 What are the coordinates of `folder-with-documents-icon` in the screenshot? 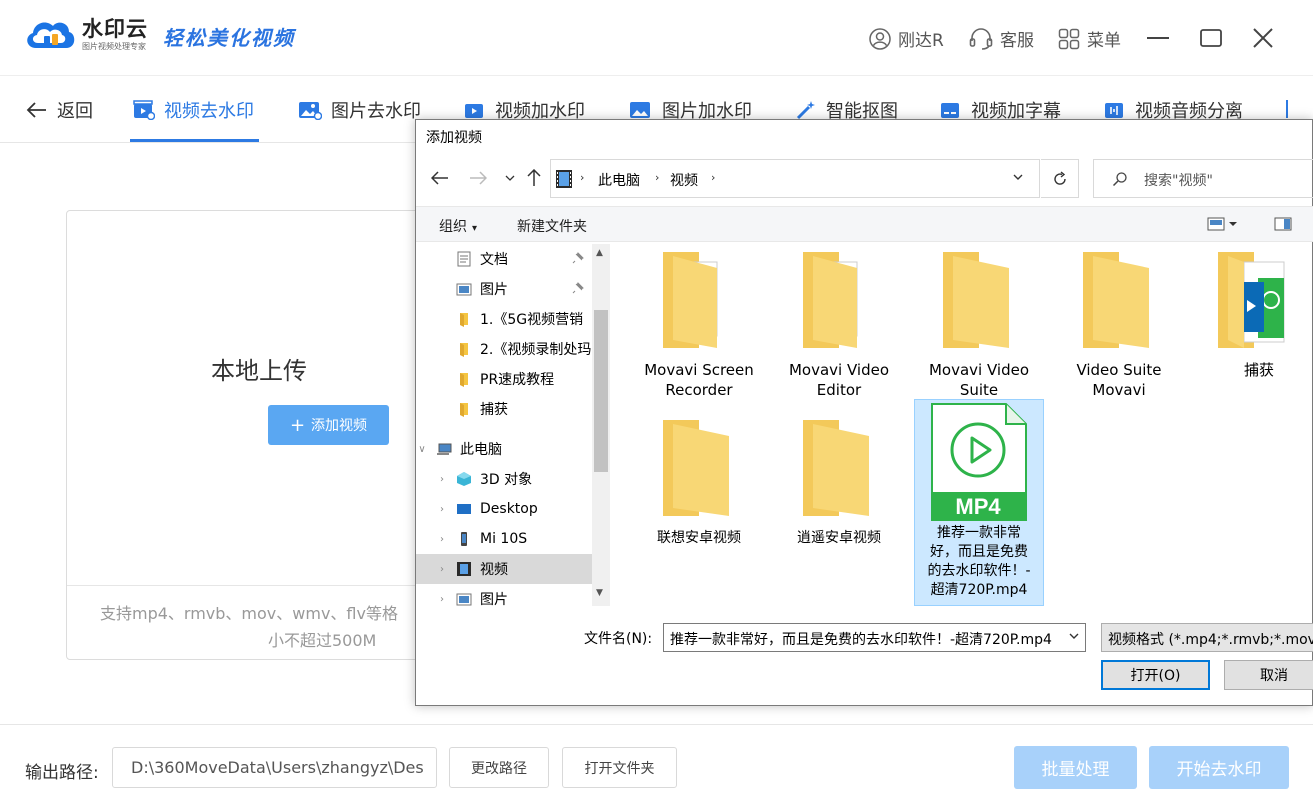 It's located at (690, 300).